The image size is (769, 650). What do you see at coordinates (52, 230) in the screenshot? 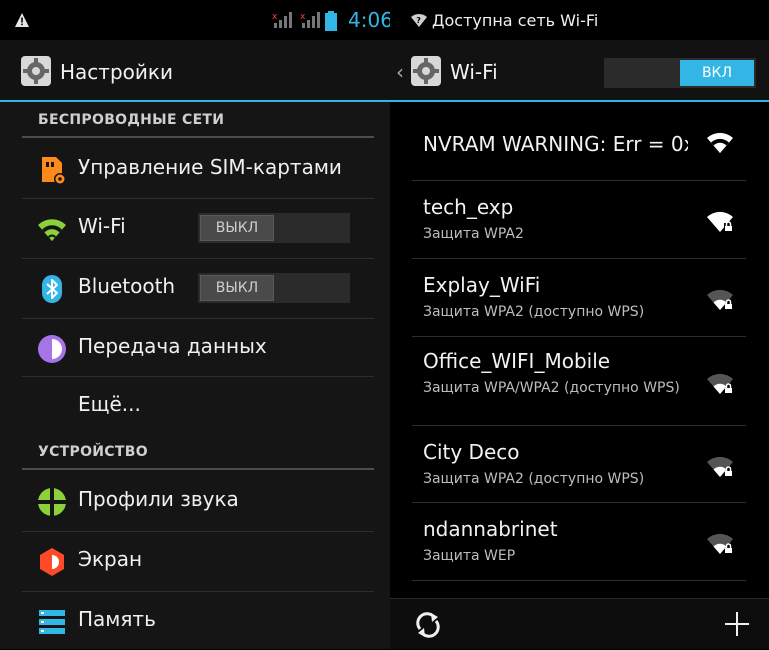
I see `wifi-icon` at bounding box center [52, 230].